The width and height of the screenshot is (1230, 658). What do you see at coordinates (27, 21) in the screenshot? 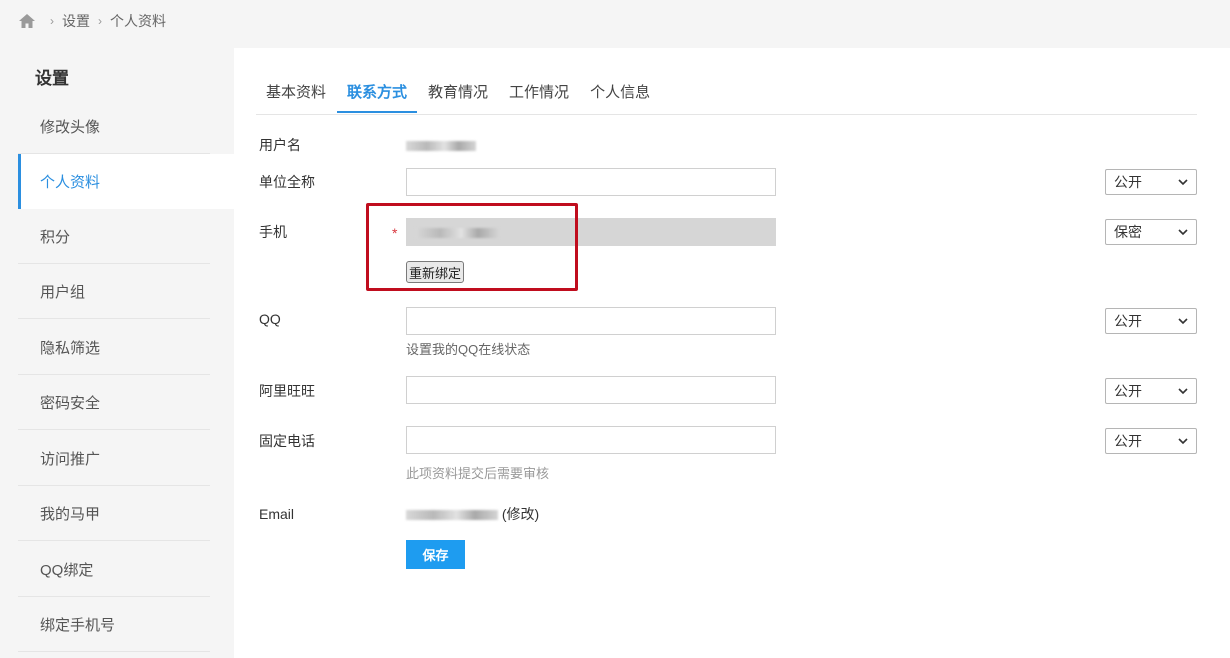
I see `home-icon` at bounding box center [27, 21].